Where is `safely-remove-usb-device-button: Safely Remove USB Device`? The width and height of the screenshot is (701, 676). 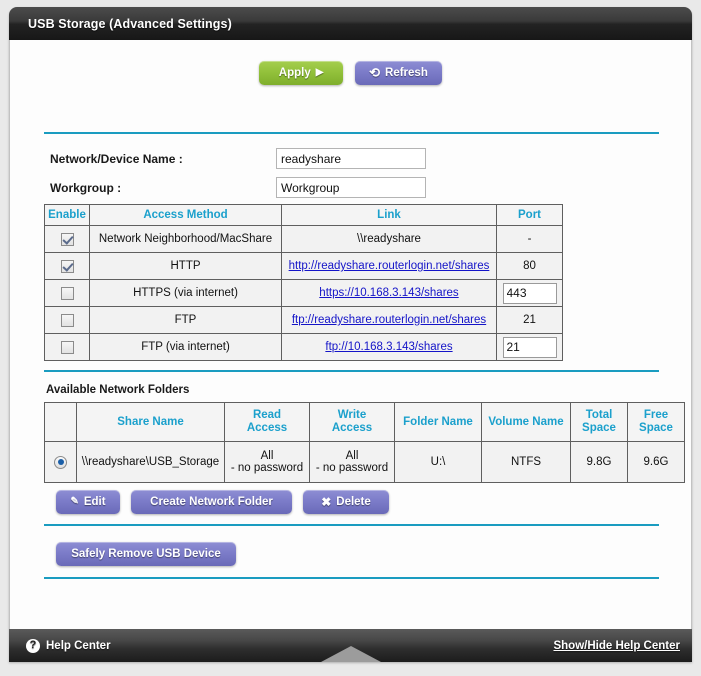 safely-remove-usb-device-button: Safely Remove USB Device is located at coordinates (146, 554).